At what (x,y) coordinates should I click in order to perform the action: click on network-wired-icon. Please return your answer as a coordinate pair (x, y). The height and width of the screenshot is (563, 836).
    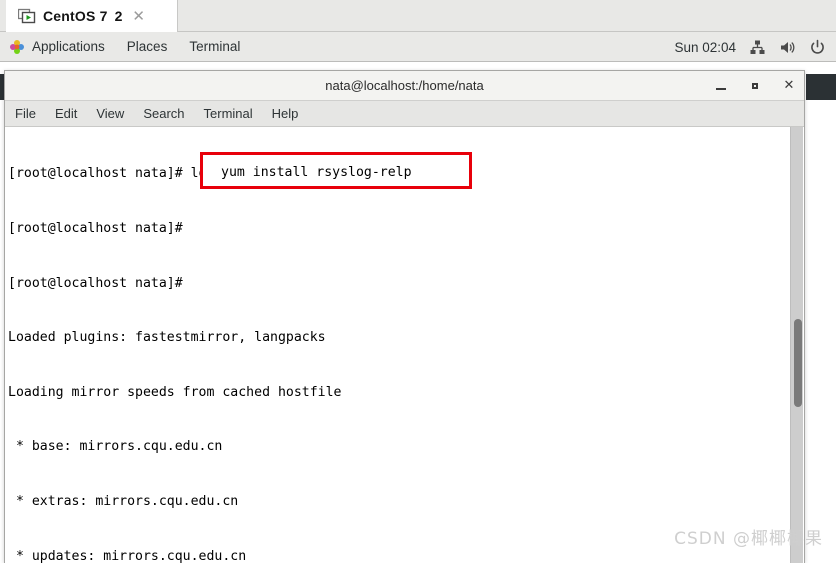
    Looking at the image, I should click on (757, 47).